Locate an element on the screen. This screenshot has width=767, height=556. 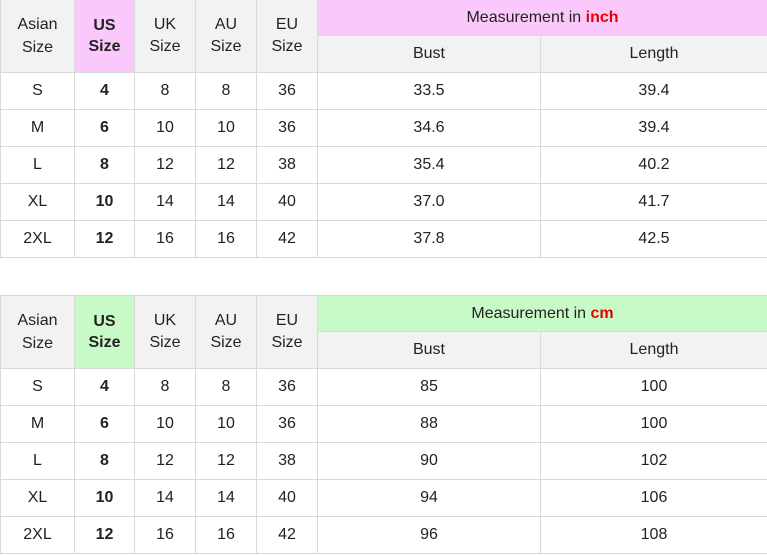
table-row: 2XL 12 16 16 42 37.8 42.5 is located at coordinates (383, 239).